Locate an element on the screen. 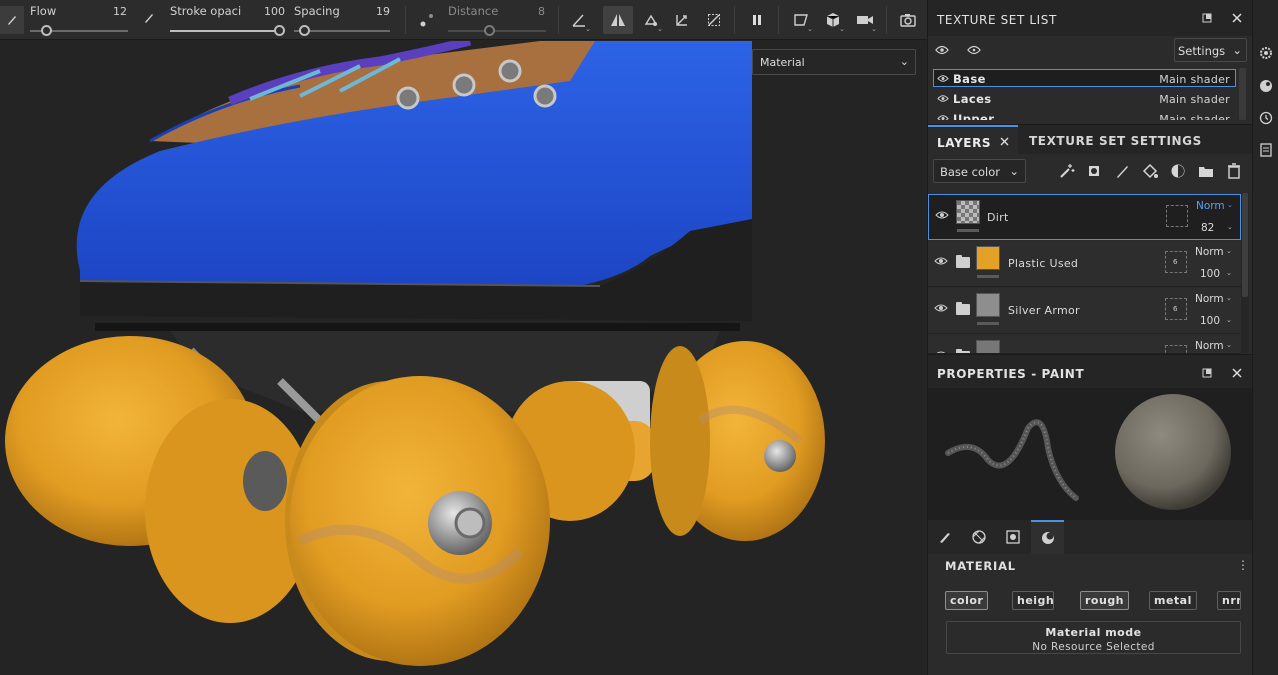 This screenshot has width=1278, height=675. folder-icon is located at coordinates (963, 261).